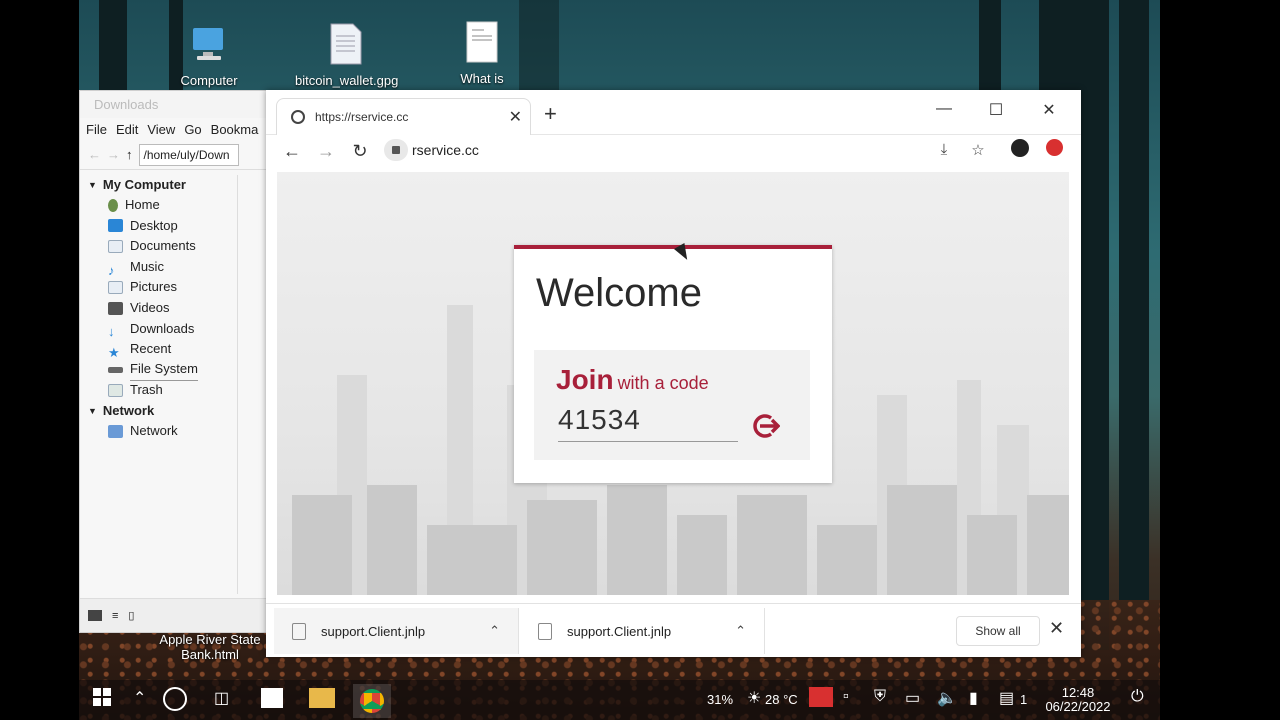 The image size is (1280, 720). What do you see at coordinates (129, 154) in the screenshot?
I see `up-icon: ↑` at bounding box center [129, 154].